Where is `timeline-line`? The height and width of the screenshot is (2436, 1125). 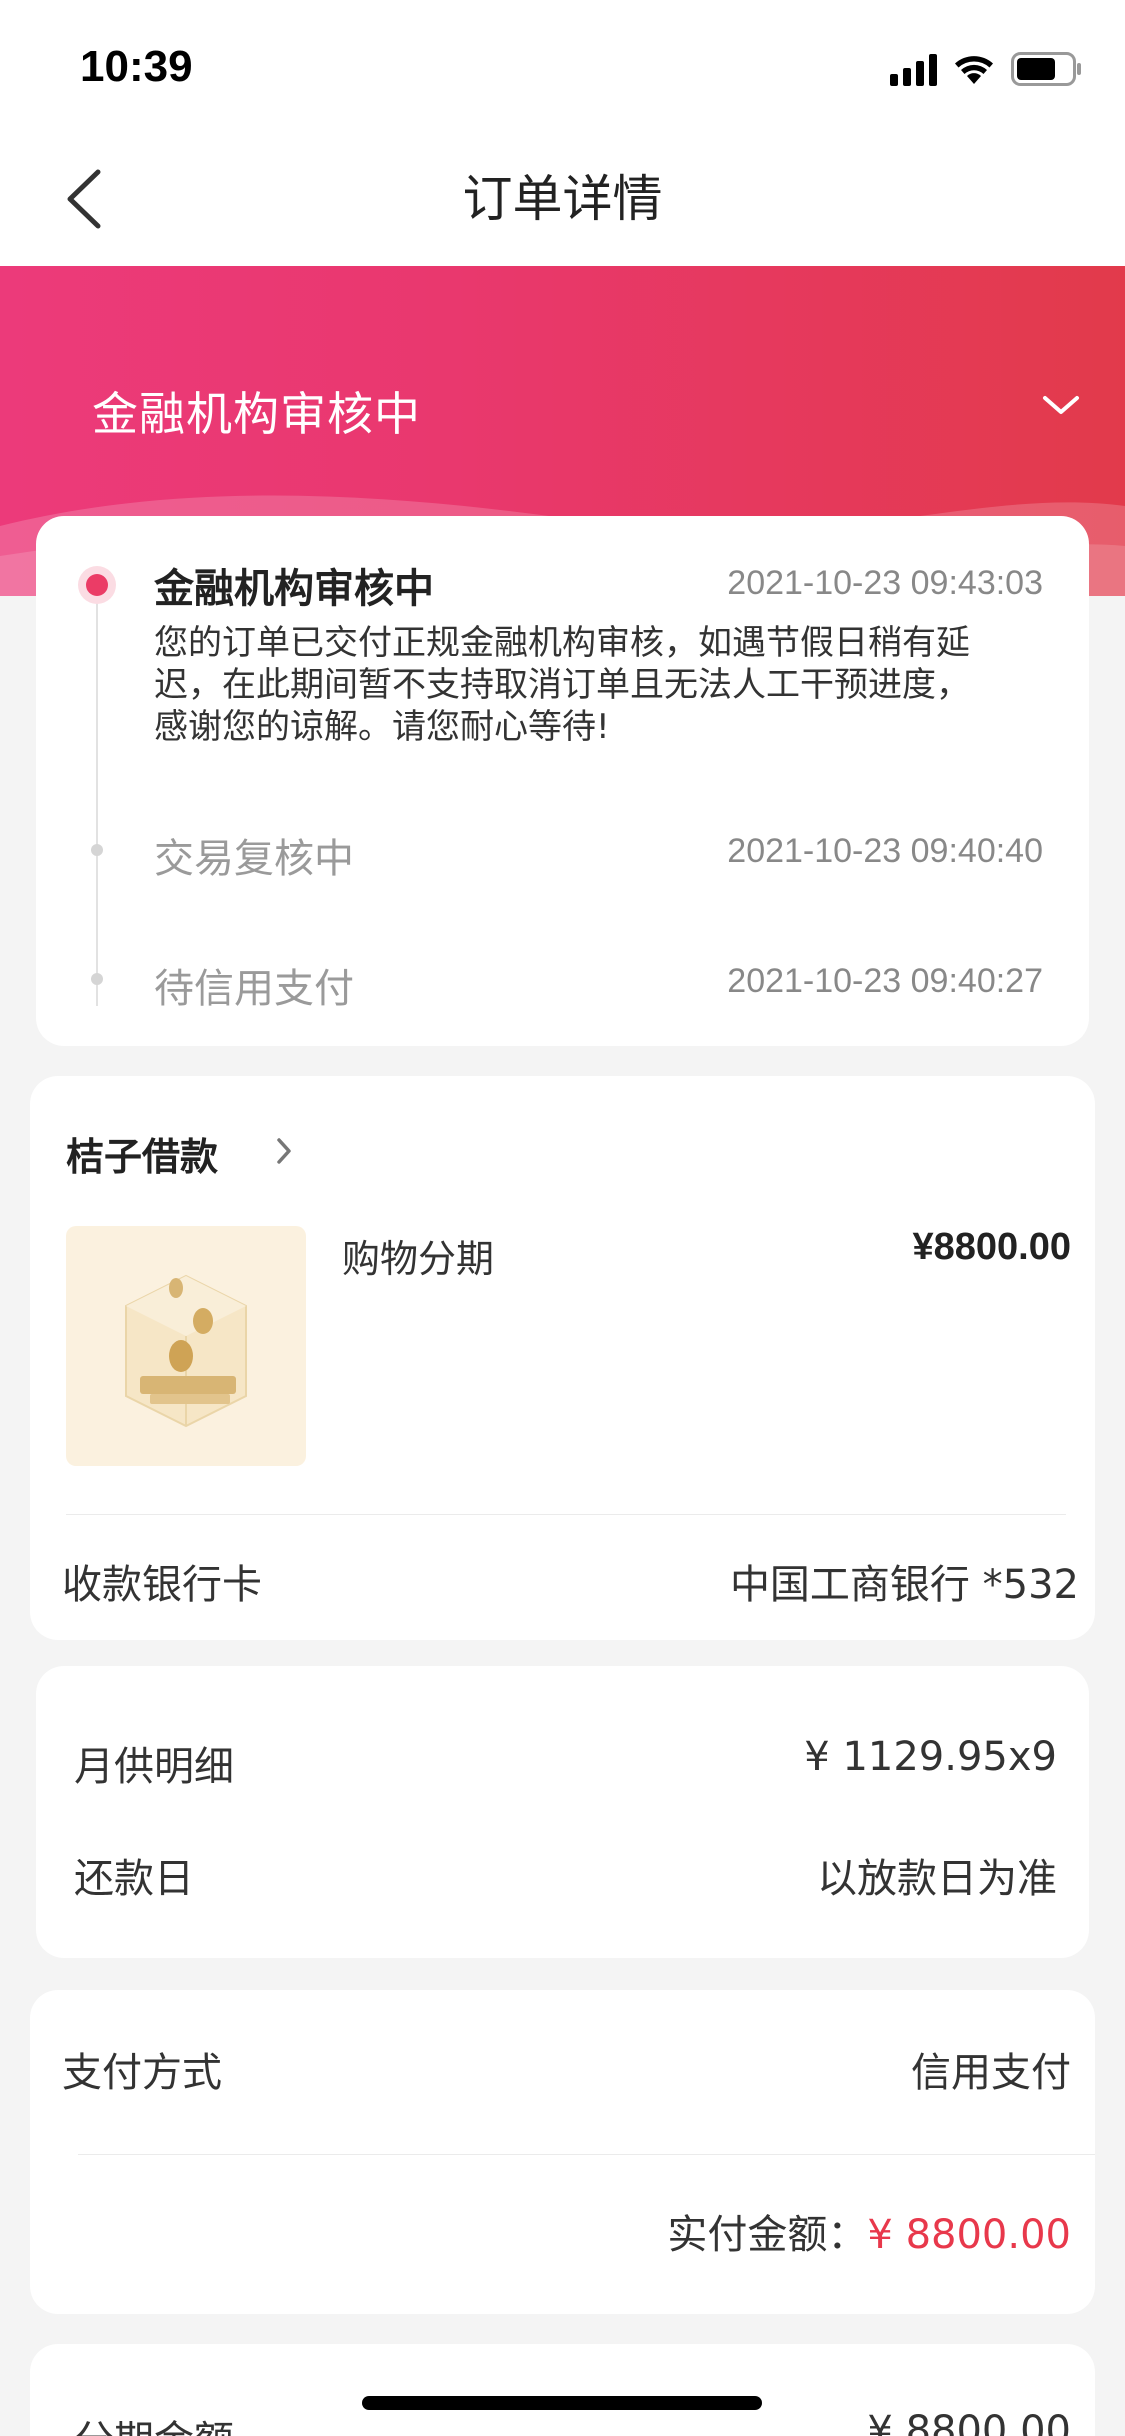 timeline-line is located at coordinates (97, 796).